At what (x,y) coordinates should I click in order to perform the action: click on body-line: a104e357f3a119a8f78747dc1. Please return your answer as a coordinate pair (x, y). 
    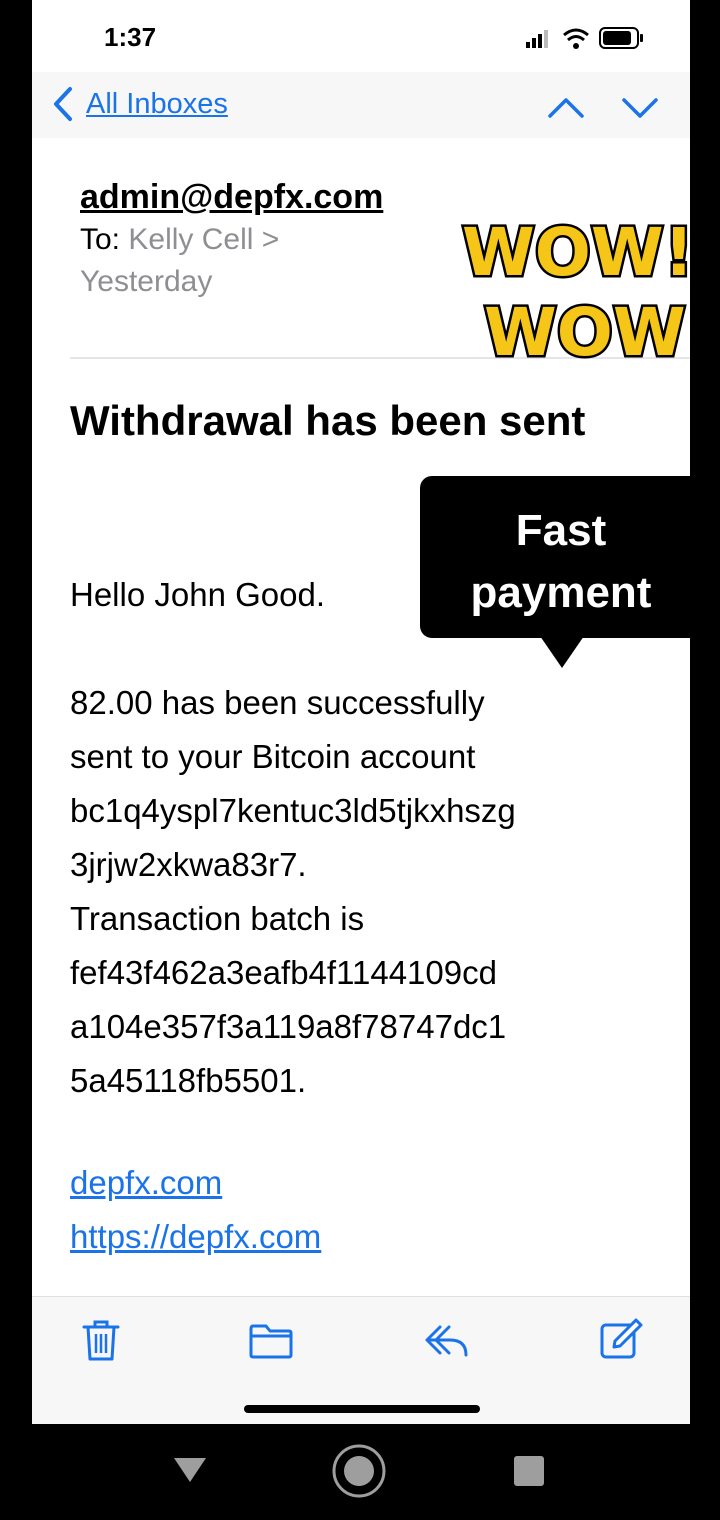
    Looking at the image, I should click on (288, 1026).